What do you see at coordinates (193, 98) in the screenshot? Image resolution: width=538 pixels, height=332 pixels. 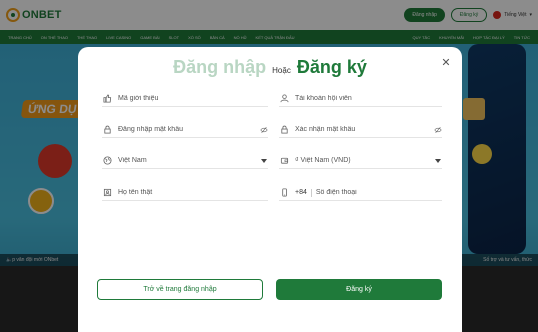 I see `referral-code-input: Mã giới thiệu` at bounding box center [193, 98].